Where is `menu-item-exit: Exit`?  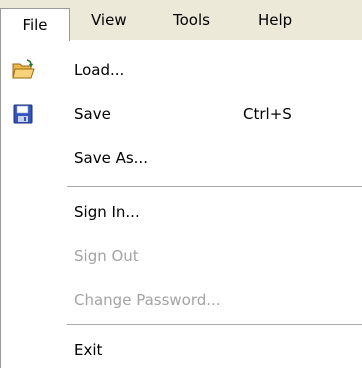 menu-item-exit: Exit is located at coordinates (181, 350).